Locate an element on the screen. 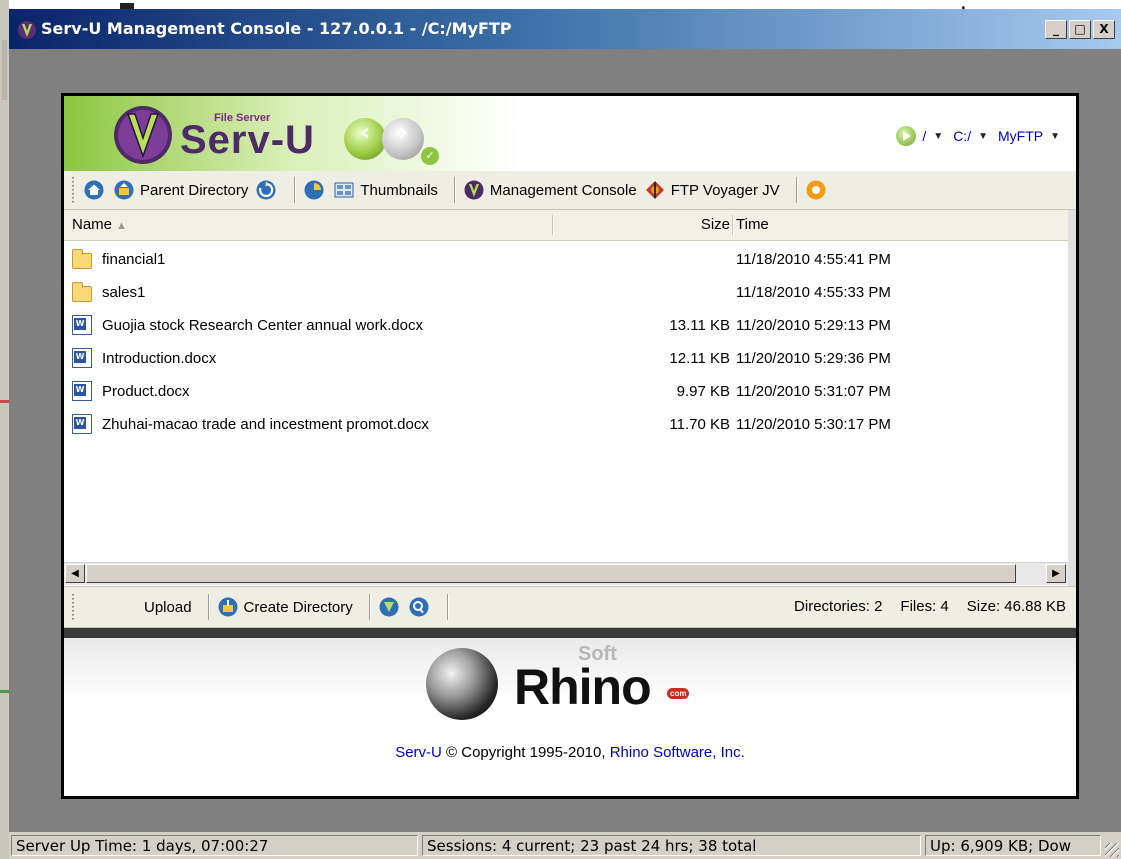  column-time: Time is located at coordinates (752, 225).